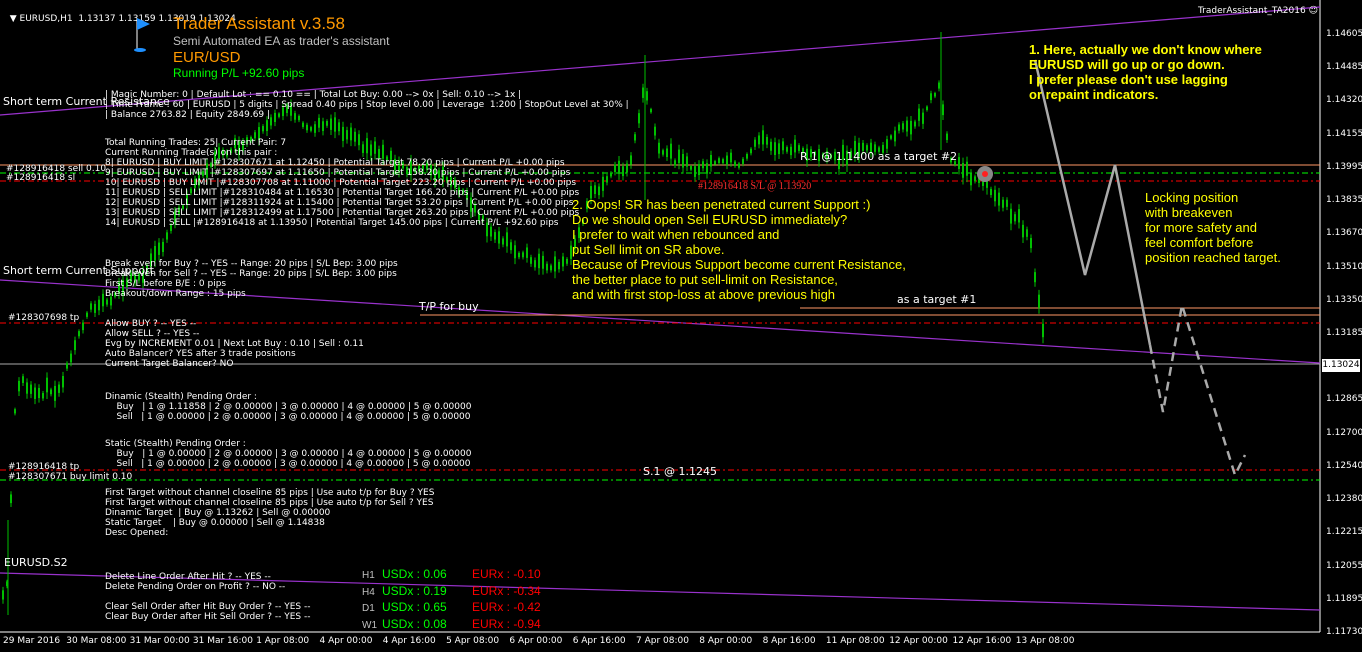 This screenshot has width=1362, height=652. I want to click on delete-option-line, so click(208, 597).